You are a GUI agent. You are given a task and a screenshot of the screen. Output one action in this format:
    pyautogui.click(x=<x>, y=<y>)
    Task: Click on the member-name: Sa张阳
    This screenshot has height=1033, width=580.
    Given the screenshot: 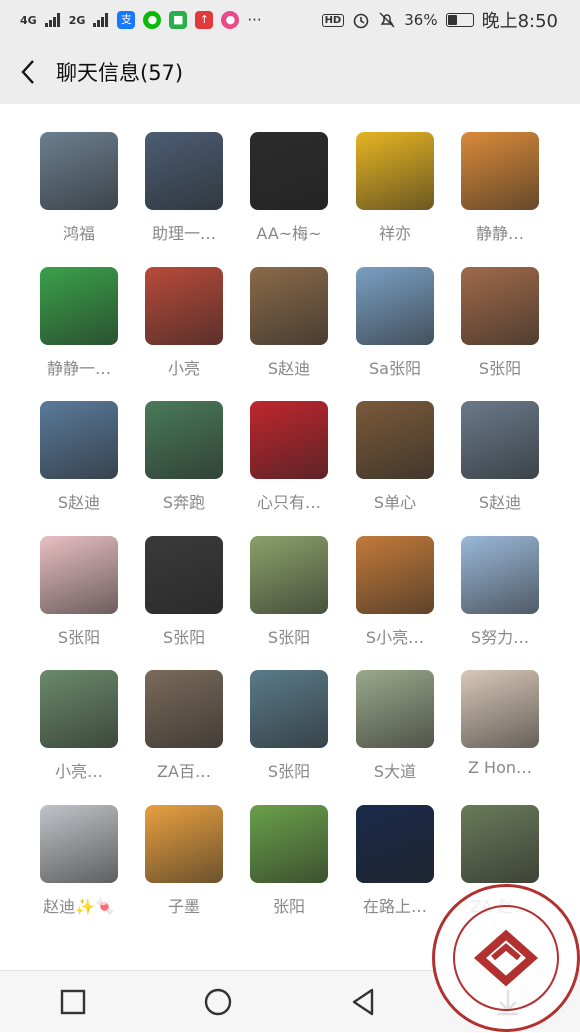 What is the action you would take?
    pyautogui.click(x=395, y=368)
    